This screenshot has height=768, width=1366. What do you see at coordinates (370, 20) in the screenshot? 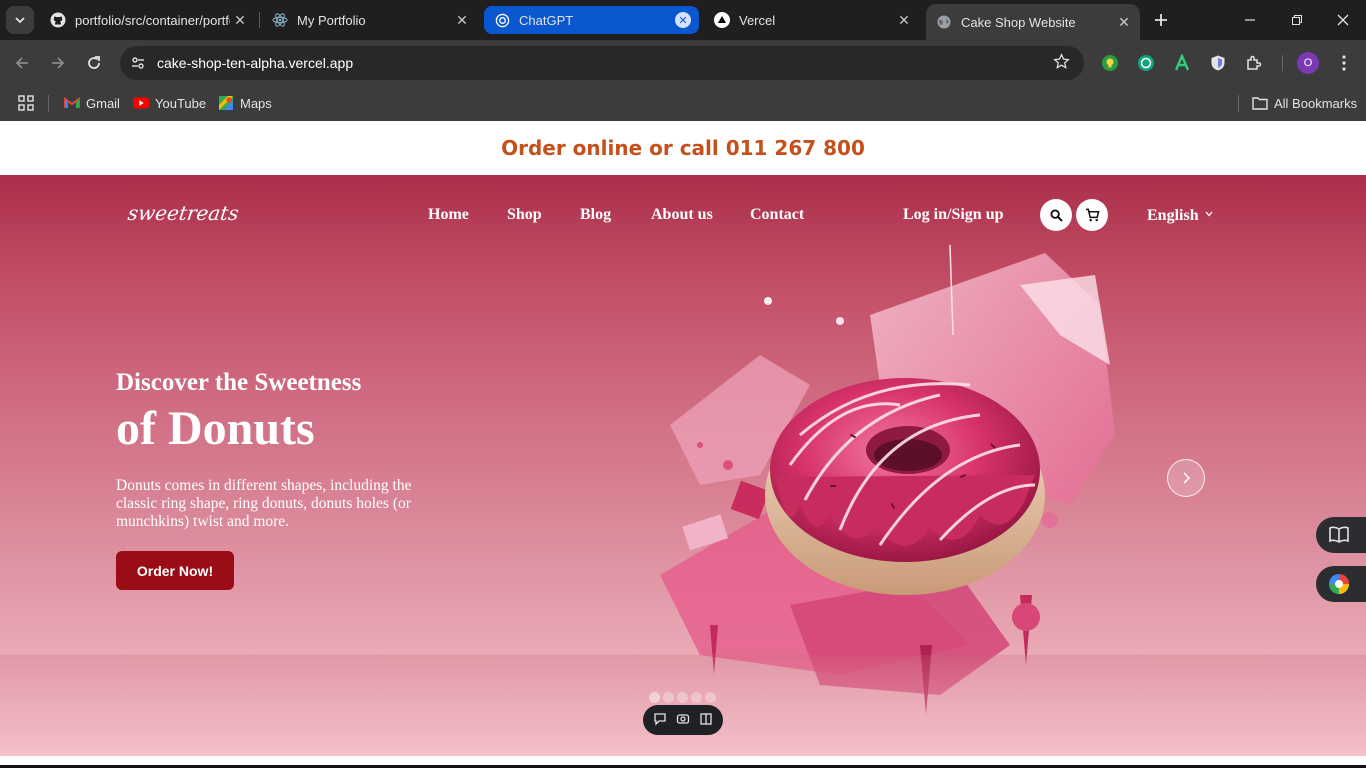
I see `tab-my-portfolio: My Portfolio ✕` at bounding box center [370, 20].